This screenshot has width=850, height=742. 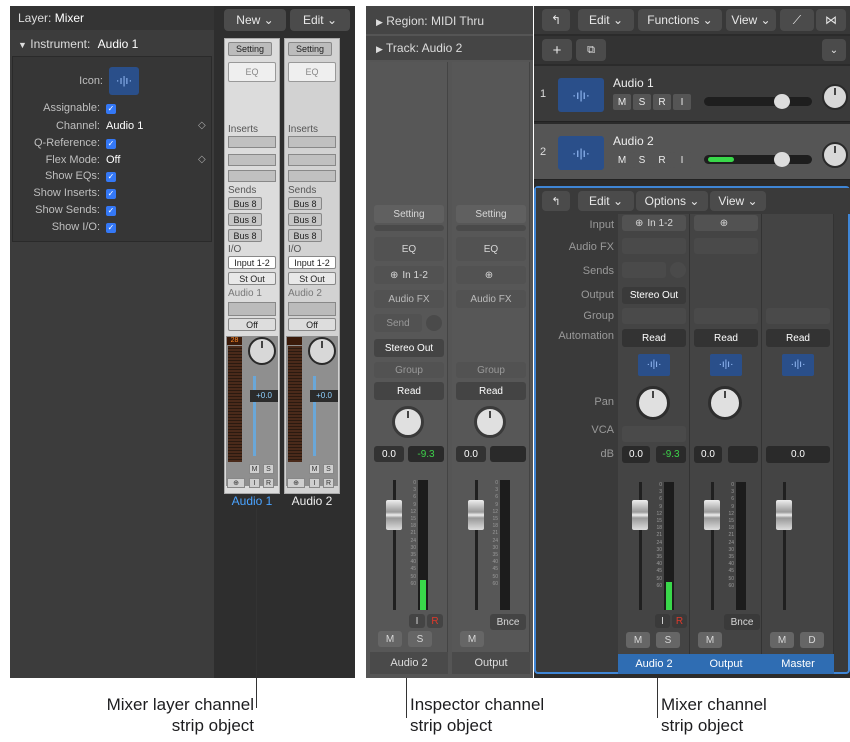 What do you see at coordinates (312, 262) in the screenshot?
I see `input-slot: Input 1-2` at bounding box center [312, 262].